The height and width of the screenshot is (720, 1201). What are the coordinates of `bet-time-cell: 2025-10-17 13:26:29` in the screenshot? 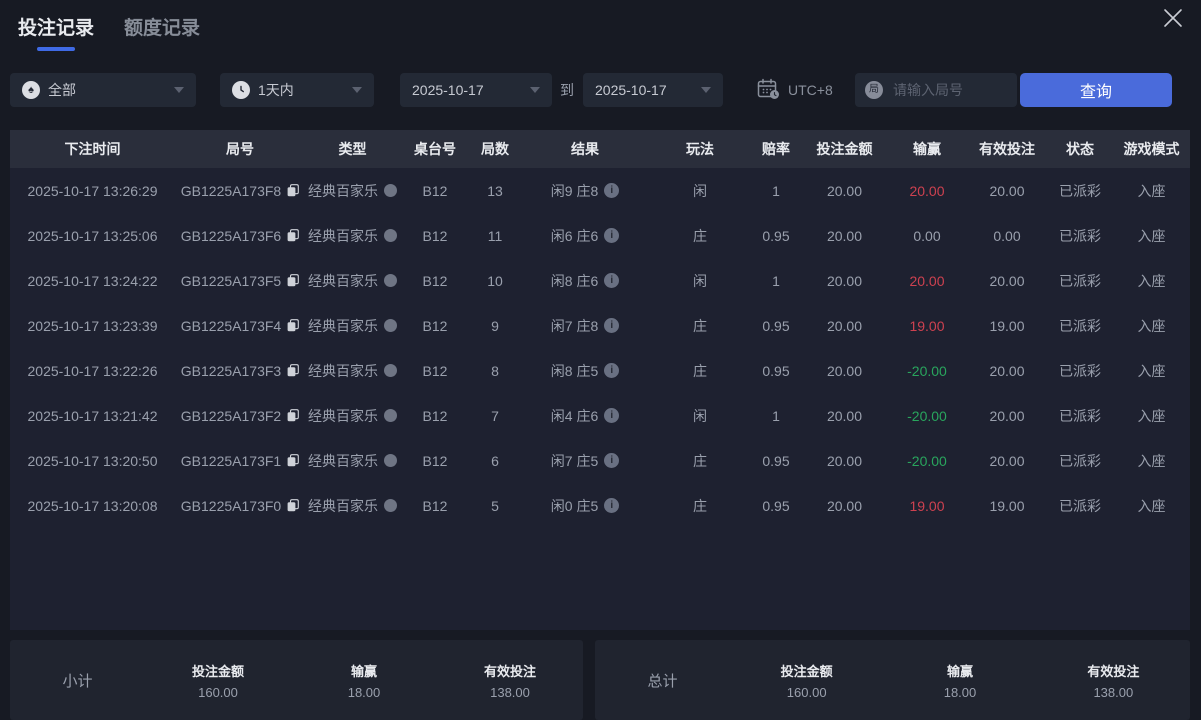 It's located at (92, 190).